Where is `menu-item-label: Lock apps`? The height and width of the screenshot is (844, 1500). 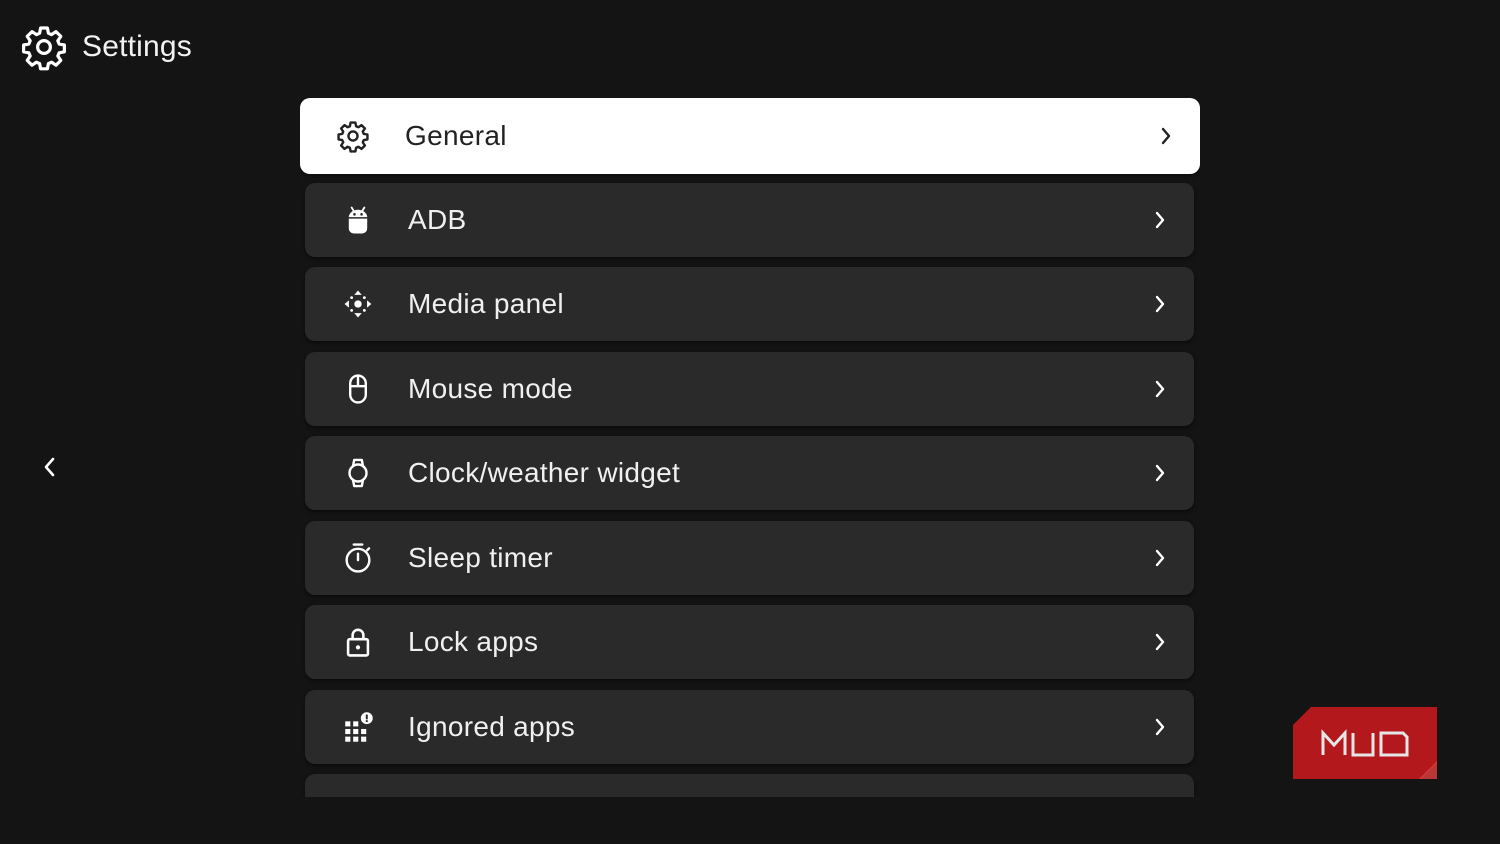 menu-item-label: Lock apps is located at coordinates (473, 641).